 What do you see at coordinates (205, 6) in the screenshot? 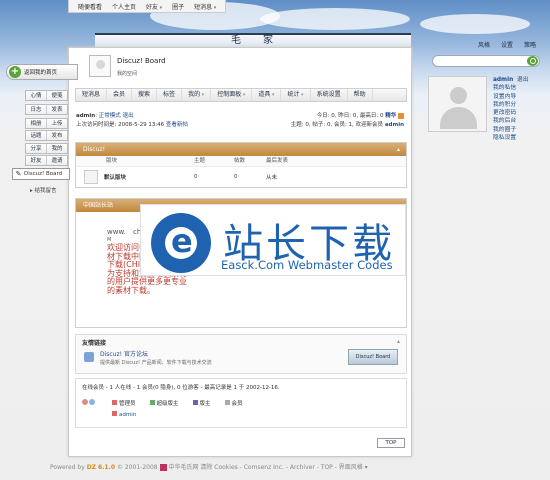
I see `topbar-messages: 短消息` at bounding box center [205, 6].